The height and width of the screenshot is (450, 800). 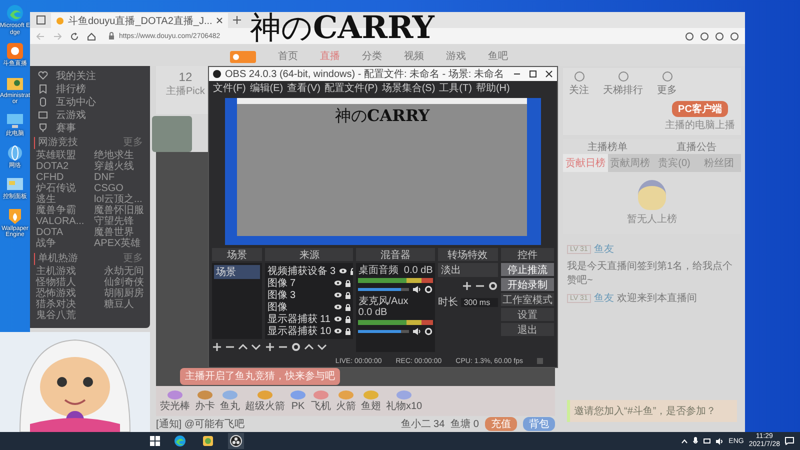 I want to click on game-link: 战争, so click(x=60, y=243).